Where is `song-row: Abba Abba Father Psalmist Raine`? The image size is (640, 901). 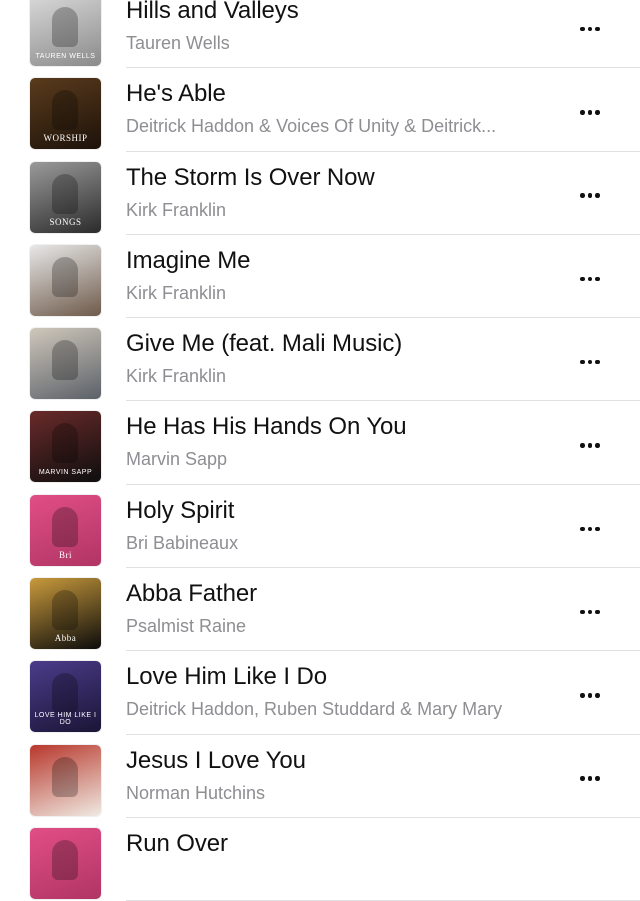
song-row: Abba Abba Father Psalmist Raine is located at coordinates (320, 610).